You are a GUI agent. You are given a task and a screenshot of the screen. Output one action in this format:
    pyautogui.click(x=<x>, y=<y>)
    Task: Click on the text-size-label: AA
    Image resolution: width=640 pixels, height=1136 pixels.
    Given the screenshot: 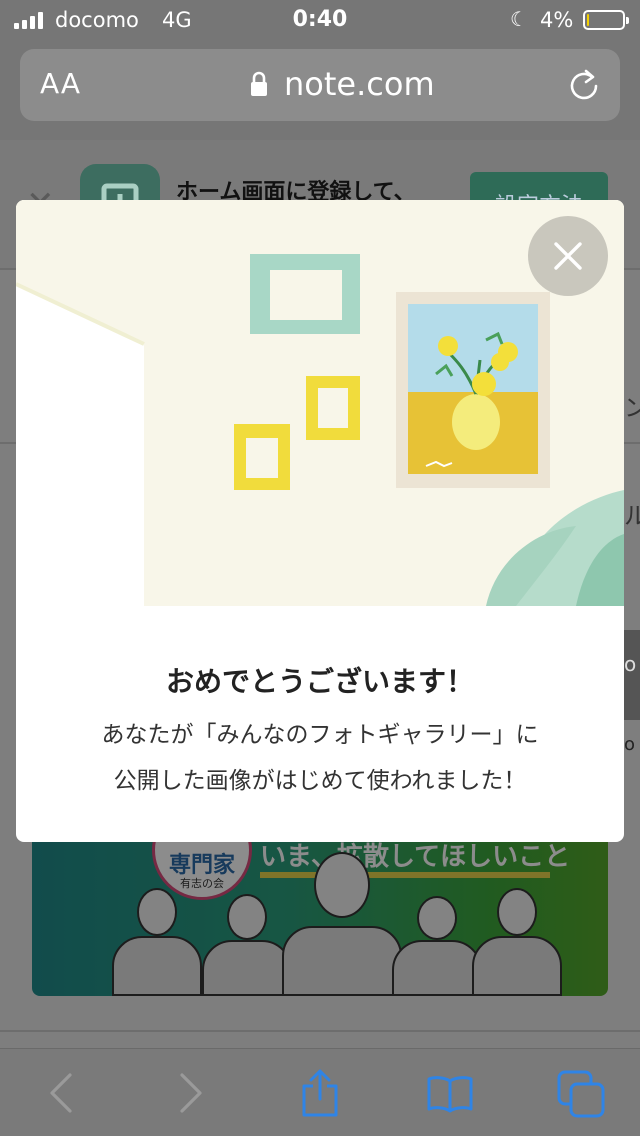 What is the action you would take?
    pyautogui.click(x=61, y=83)
    